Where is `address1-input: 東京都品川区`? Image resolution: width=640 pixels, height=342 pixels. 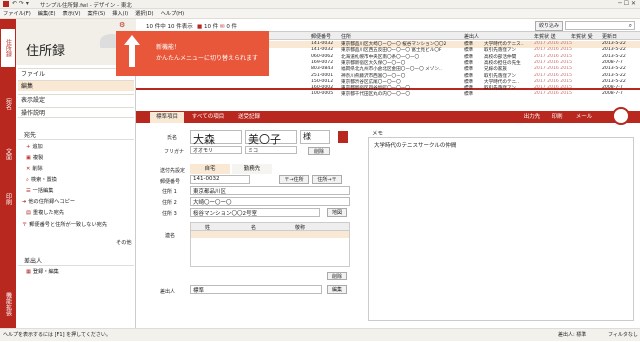 address1-input: 東京都品川区 is located at coordinates (270, 190).